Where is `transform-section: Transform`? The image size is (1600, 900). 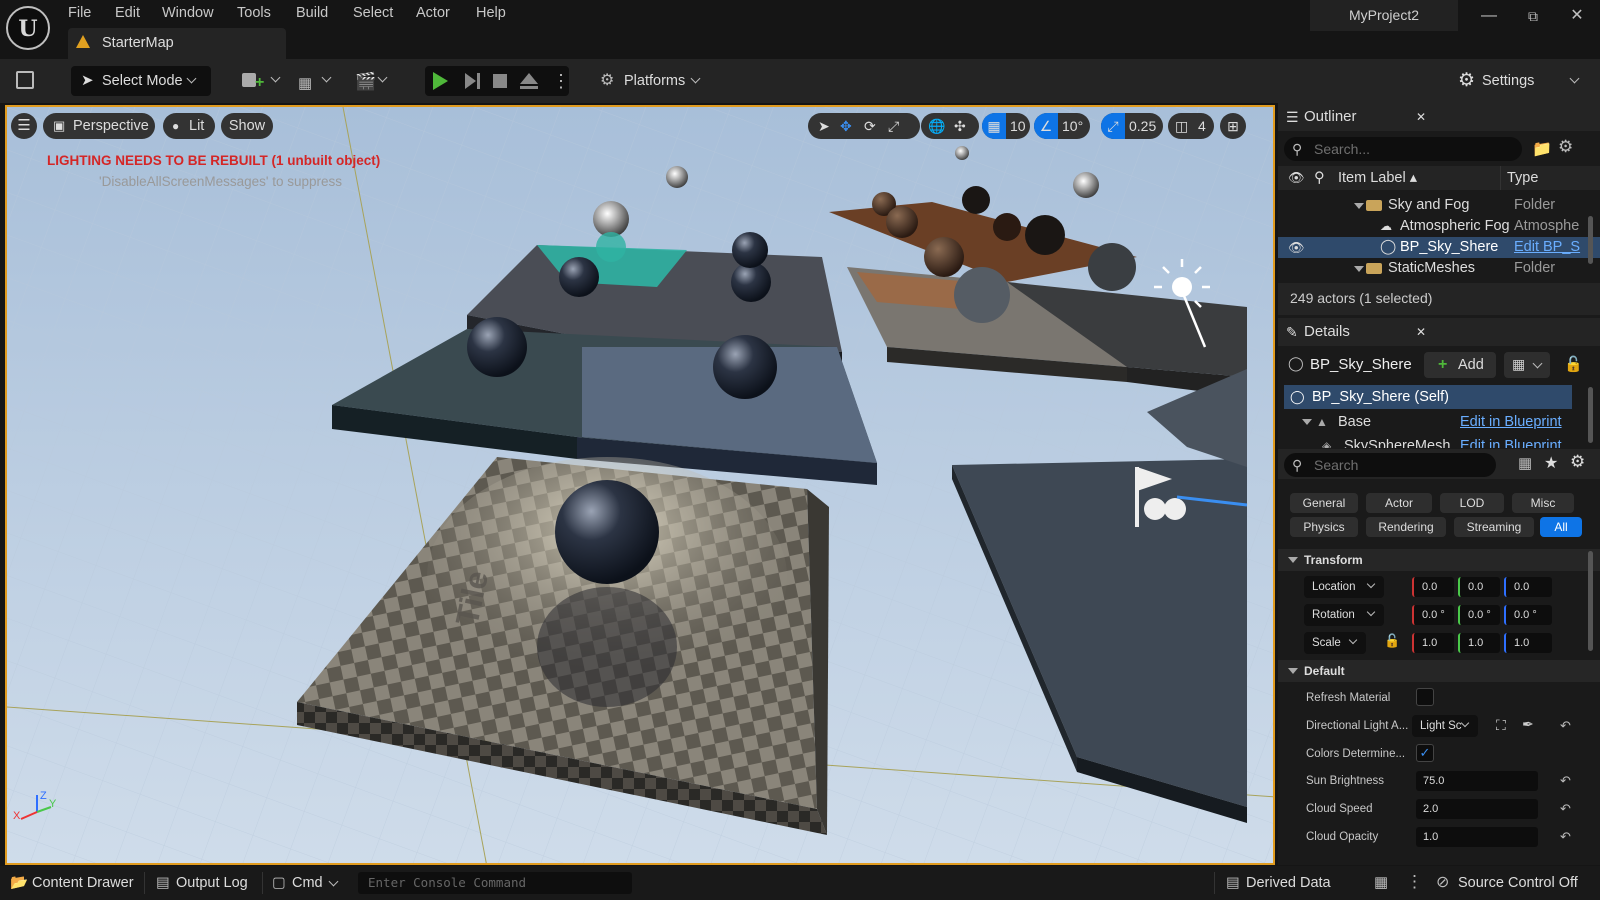
transform-section: Transform is located at coordinates (1439, 560).